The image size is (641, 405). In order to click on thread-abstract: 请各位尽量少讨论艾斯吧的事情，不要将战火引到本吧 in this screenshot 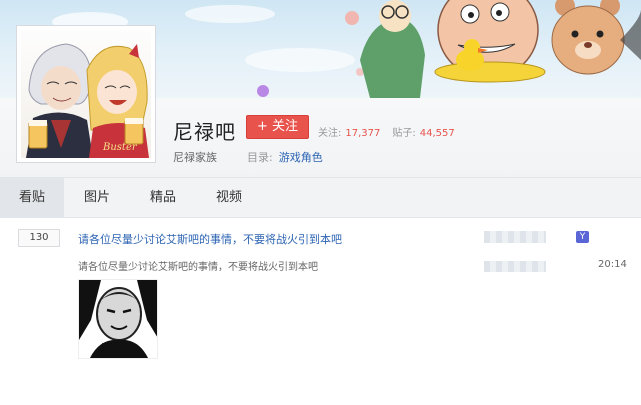, I will do `click(198, 267)`.